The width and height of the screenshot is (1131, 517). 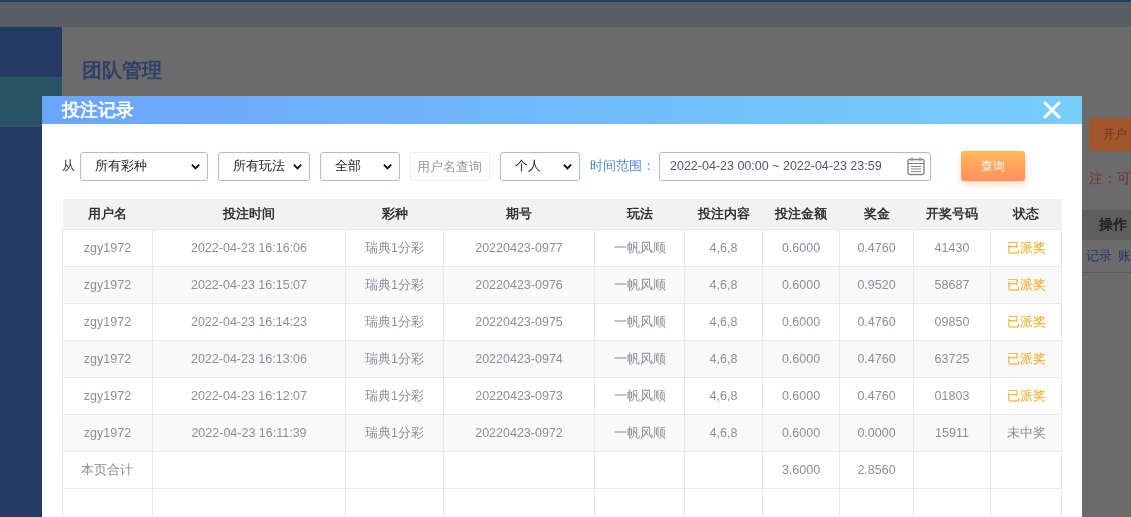 What do you see at coordinates (249, 248) in the screenshot?
I see `table-cell: 2022-04-23 16:16:06` at bounding box center [249, 248].